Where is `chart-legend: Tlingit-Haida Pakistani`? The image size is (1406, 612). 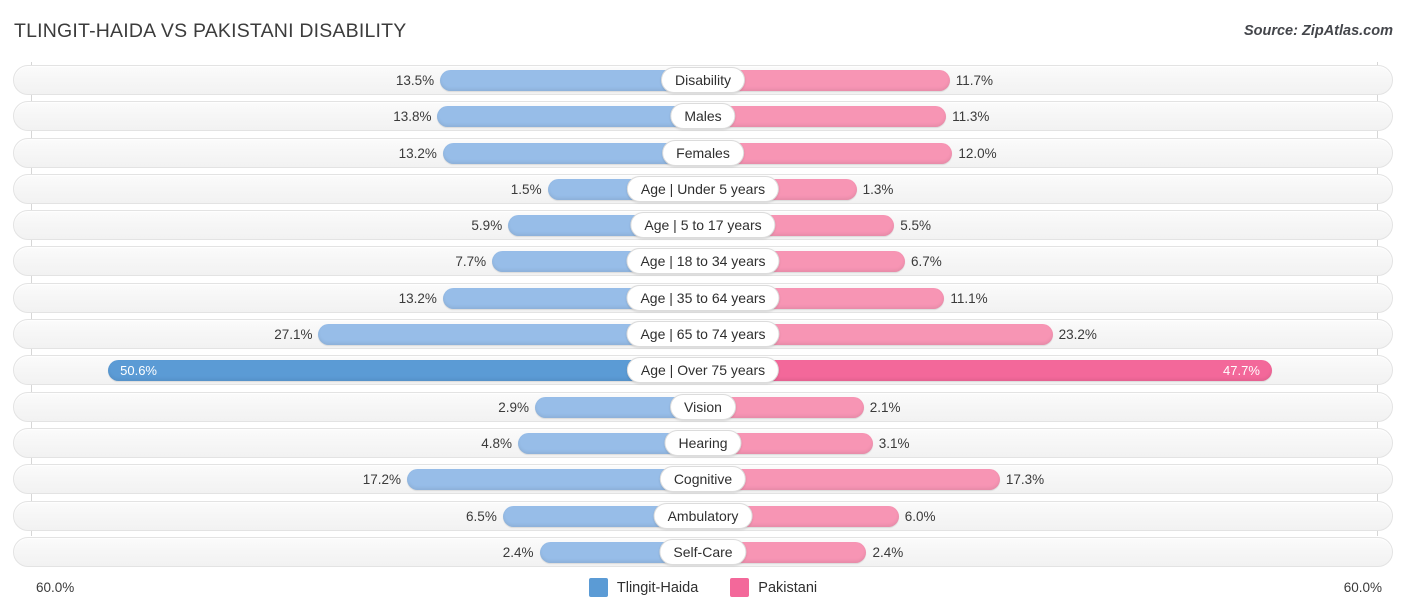
chart-legend: Tlingit-Haida Pakistani is located at coordinates (703, 587).